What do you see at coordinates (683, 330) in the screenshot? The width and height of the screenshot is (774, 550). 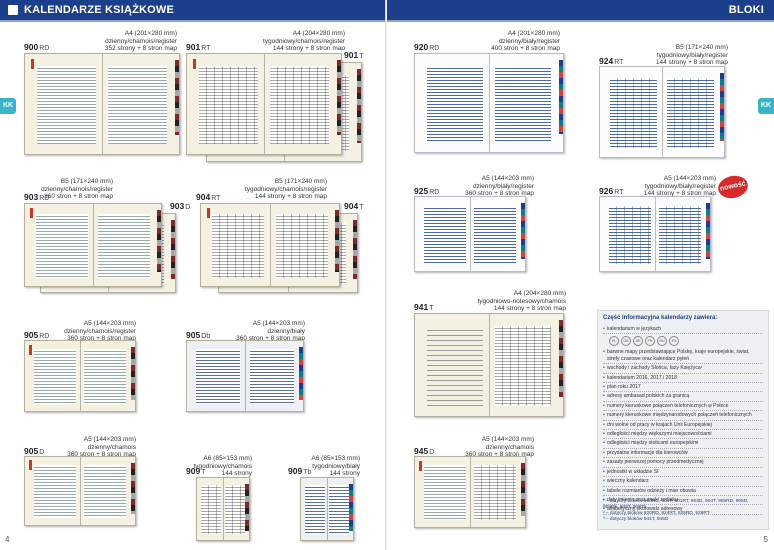 I see `list-item: kalendarium w językach` at bounding box center [683, 330].